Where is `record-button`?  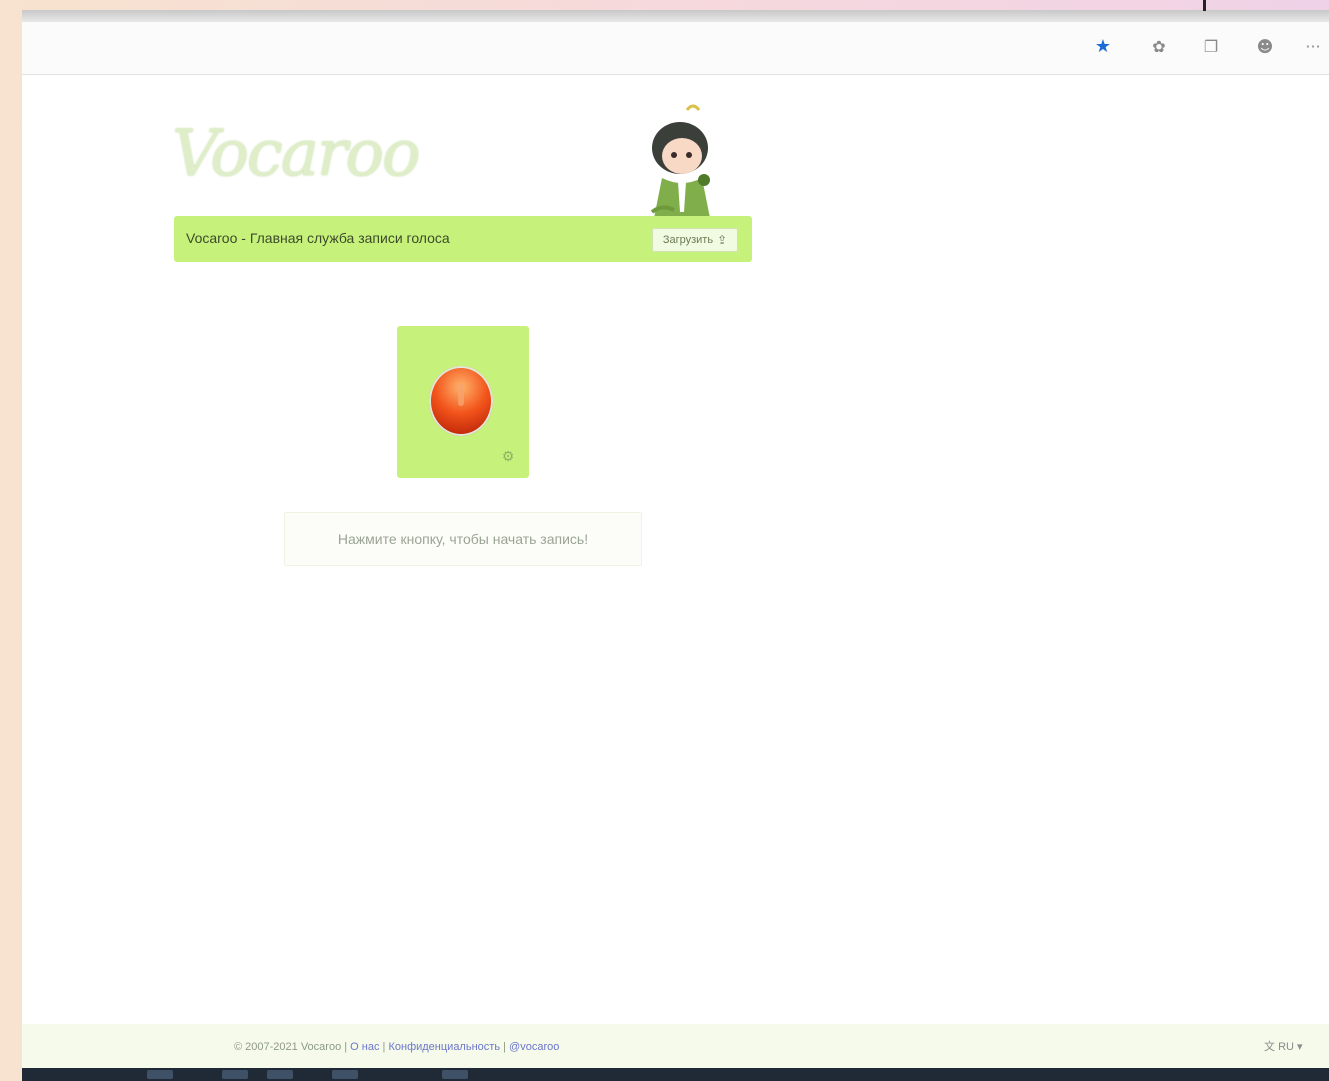 record-button is located at coordinates (461, 401).